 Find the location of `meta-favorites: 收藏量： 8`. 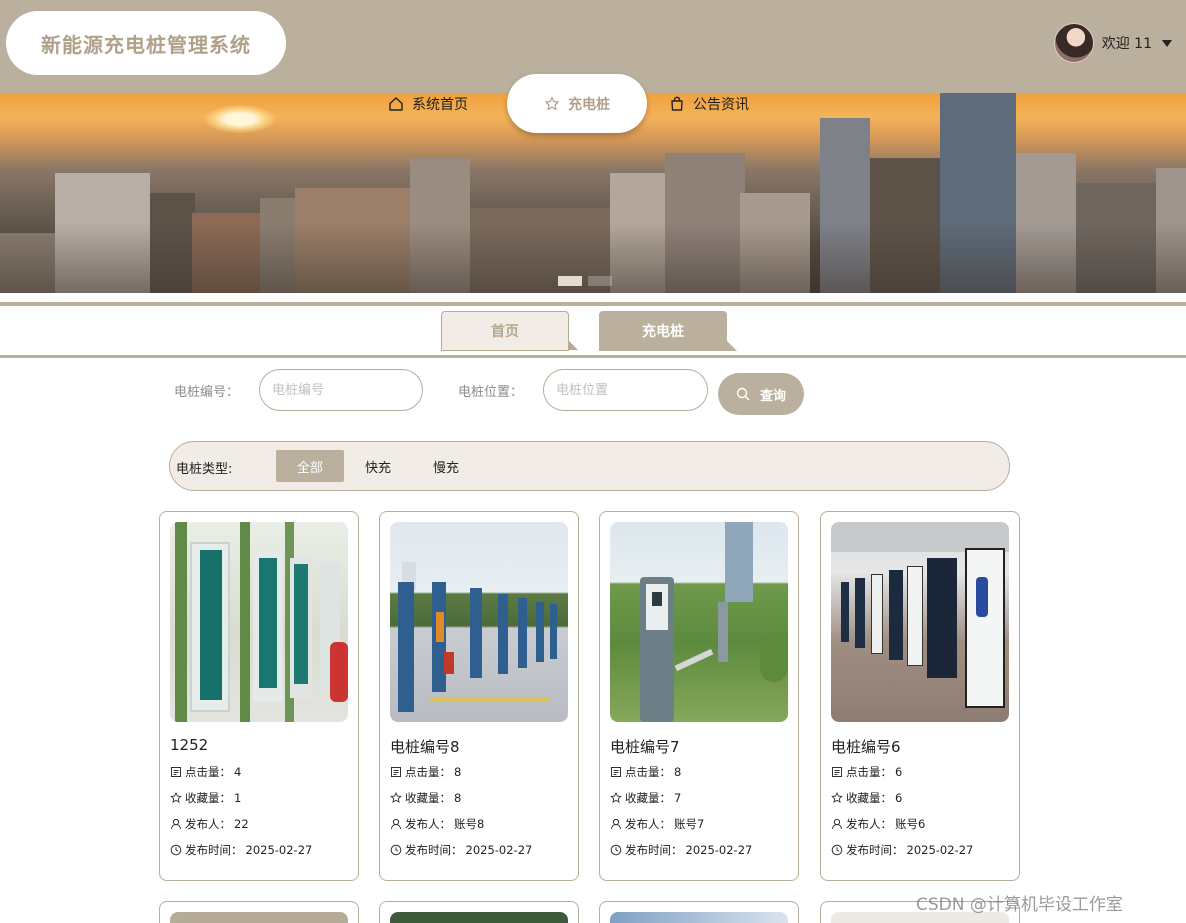

meta-favorites: 收藏量： 8 is located at coordinates (425, 798).